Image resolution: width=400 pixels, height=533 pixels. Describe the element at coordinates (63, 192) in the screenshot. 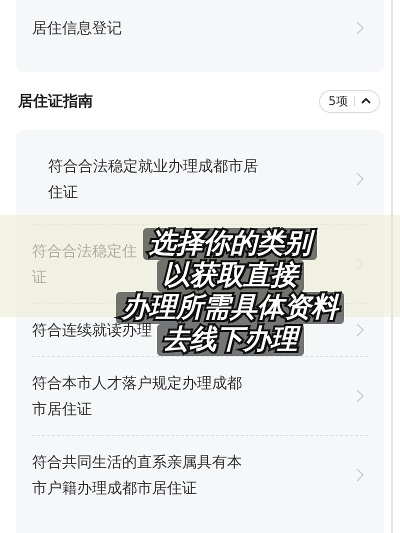

I see `item-label: 住证` at that location.